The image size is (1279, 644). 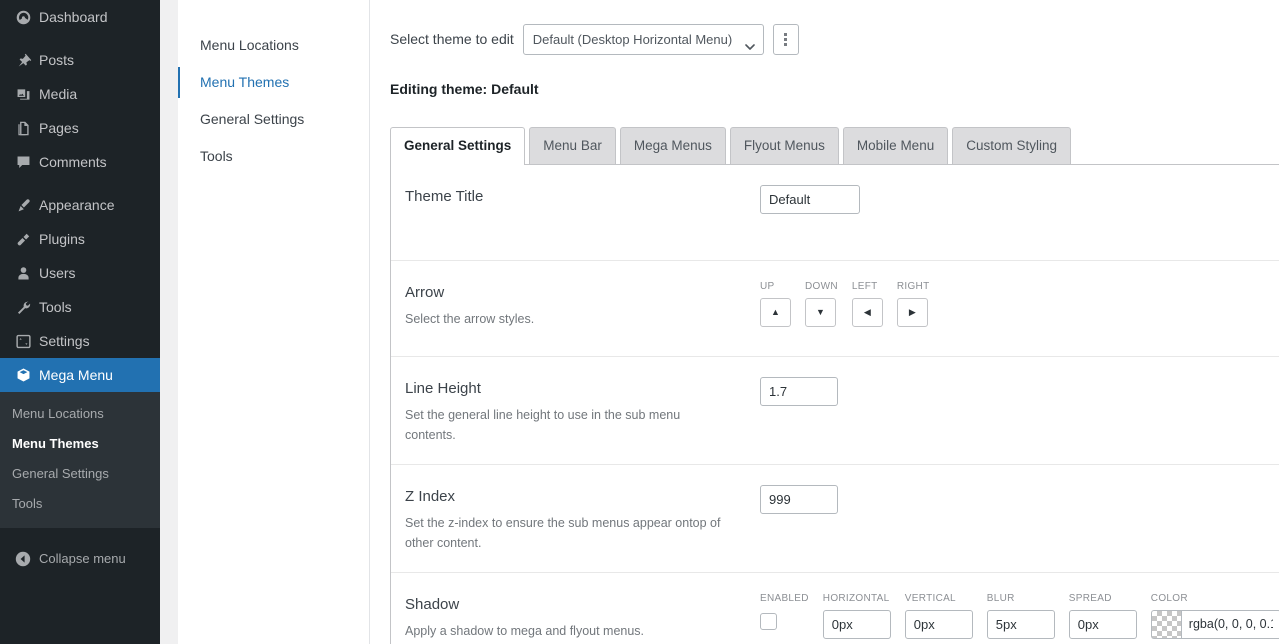 I want to click on wp-menu-item-media: Media, so click(x=80, y=94).